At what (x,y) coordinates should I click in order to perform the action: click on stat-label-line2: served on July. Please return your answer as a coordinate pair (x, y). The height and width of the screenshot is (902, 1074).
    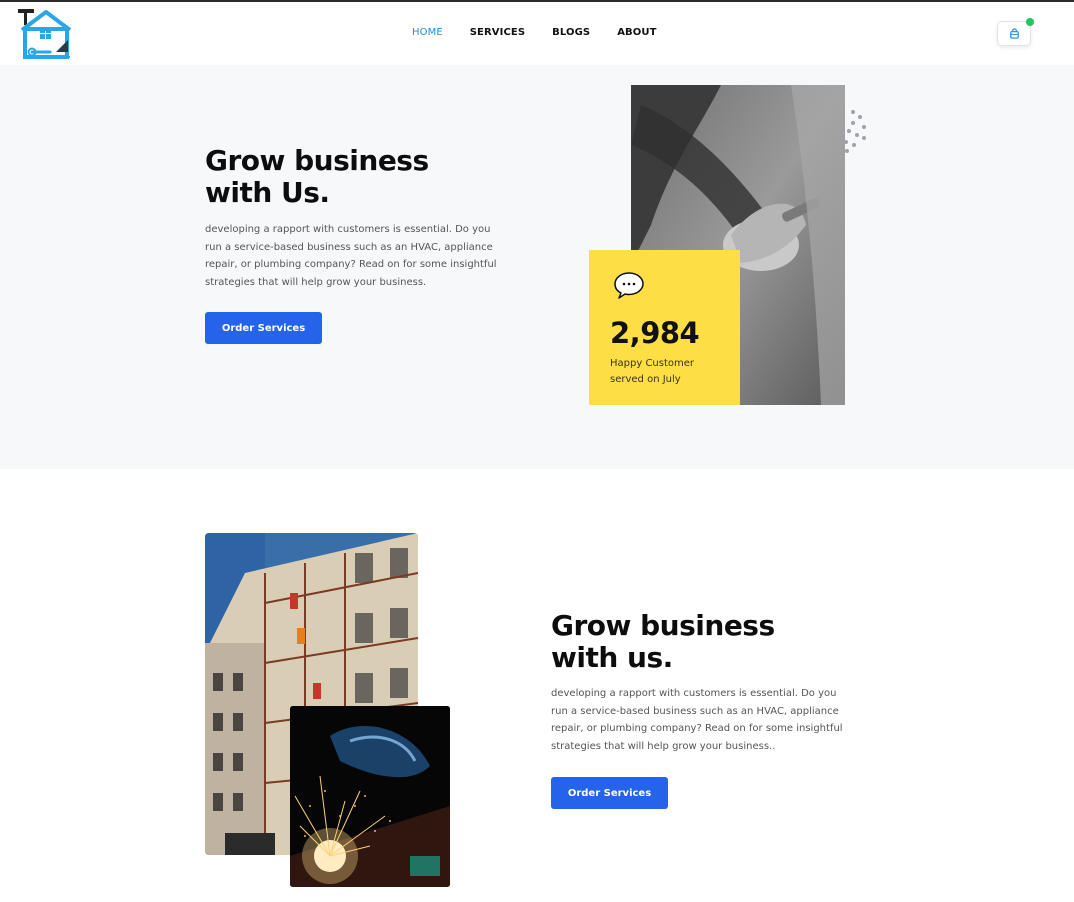
    Looking at the image, I should click on (645, 379).